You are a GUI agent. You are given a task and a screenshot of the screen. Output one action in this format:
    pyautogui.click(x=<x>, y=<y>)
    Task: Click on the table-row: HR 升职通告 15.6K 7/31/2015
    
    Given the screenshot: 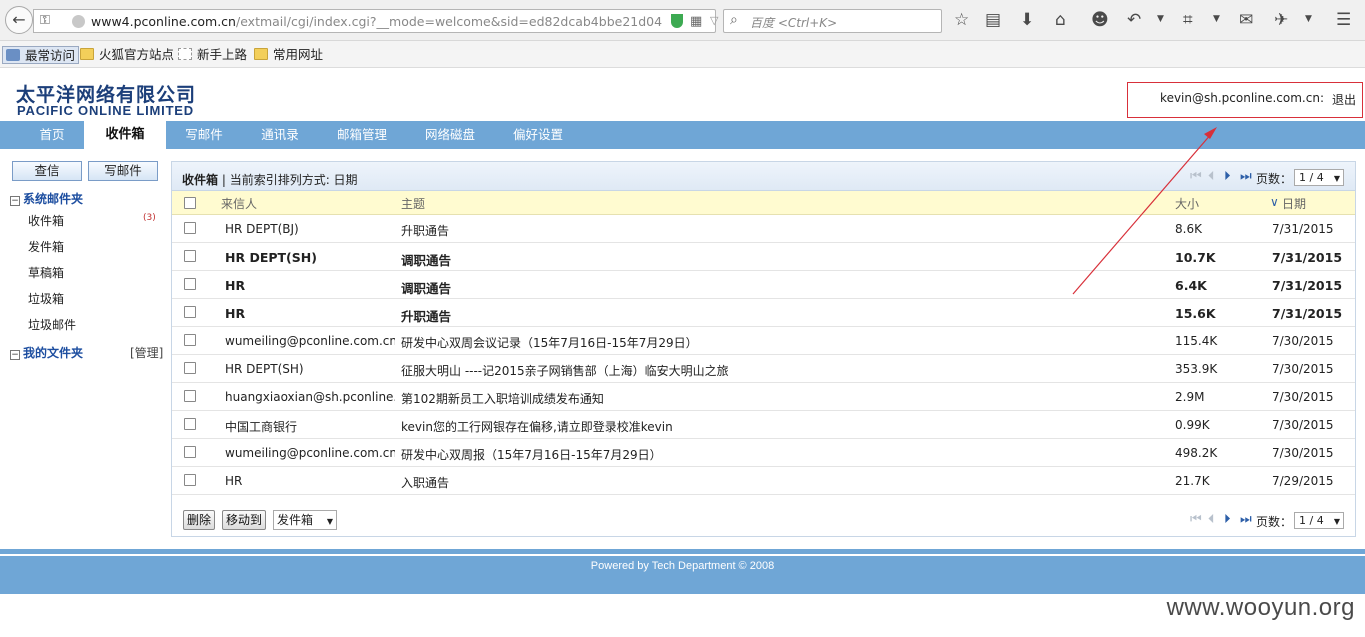 What is the action you would take?
    pyautogui.click(x=763, y=313)
    